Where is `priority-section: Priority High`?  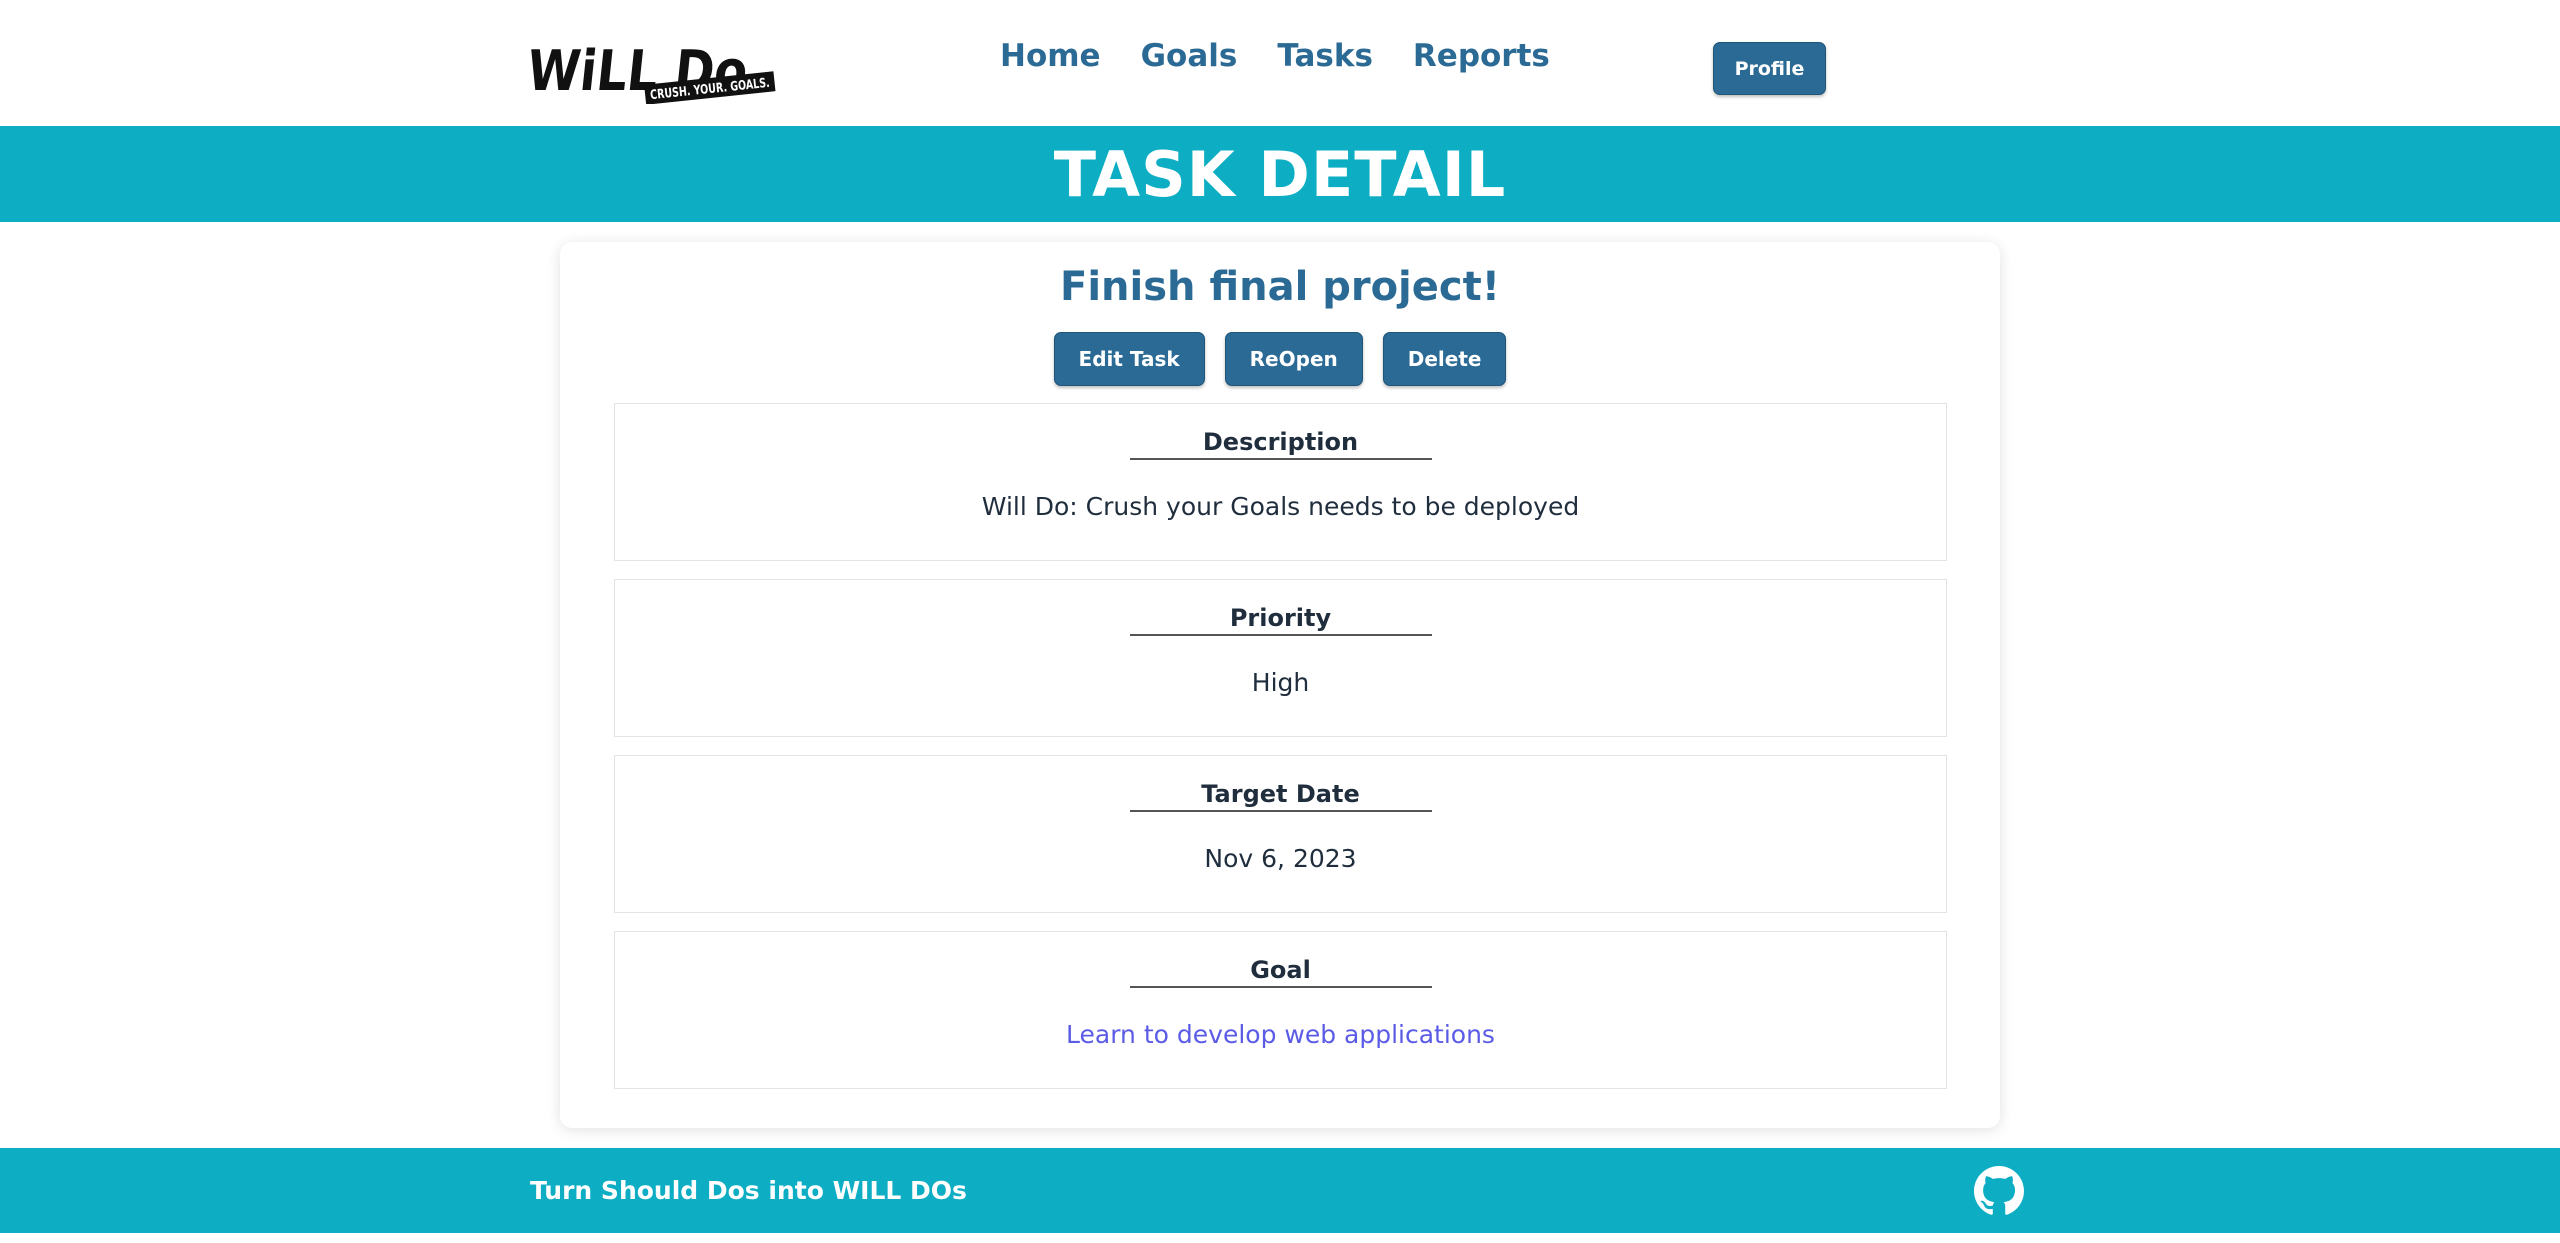
priority-section: Priority High is located at coordinates (1280, 658).